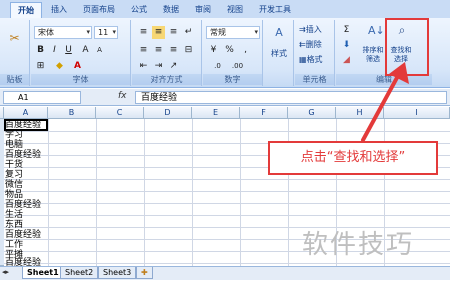 This screenshot has width=450, height=308. What do you see at coordinates (166, 79) in the screenshot?
I see `alignment-group-label: 对齐方式` at bounding box center [166, 79].